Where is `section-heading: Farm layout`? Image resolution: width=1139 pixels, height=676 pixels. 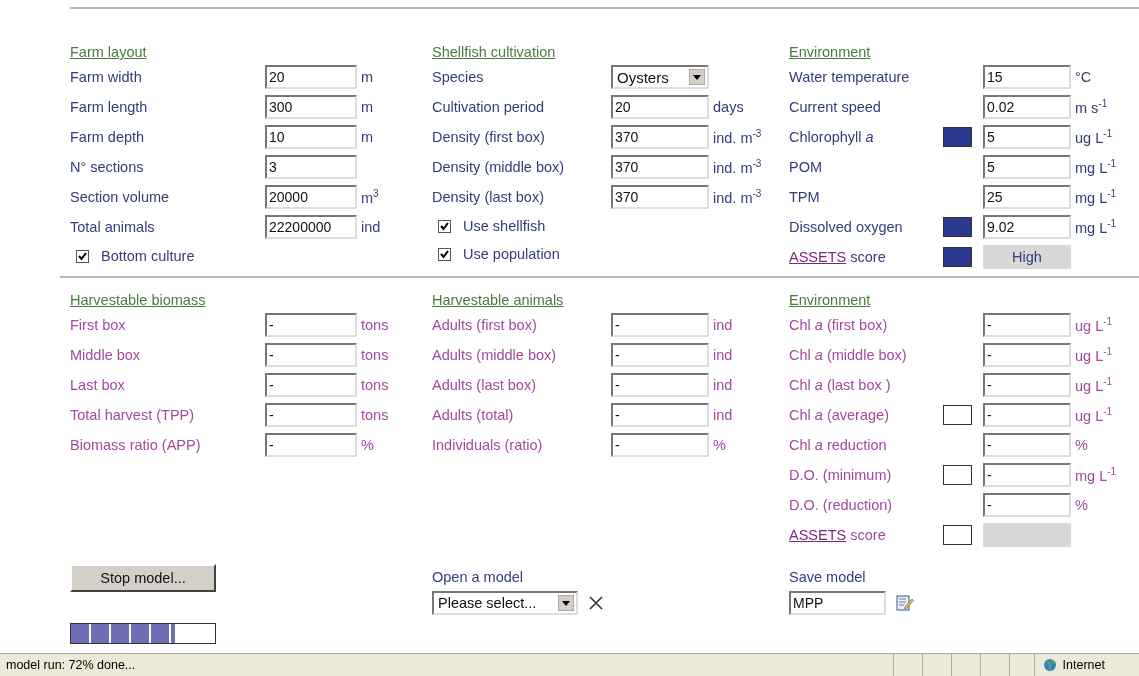
section-heading: Farm layout is located at coordinates (109, 52).